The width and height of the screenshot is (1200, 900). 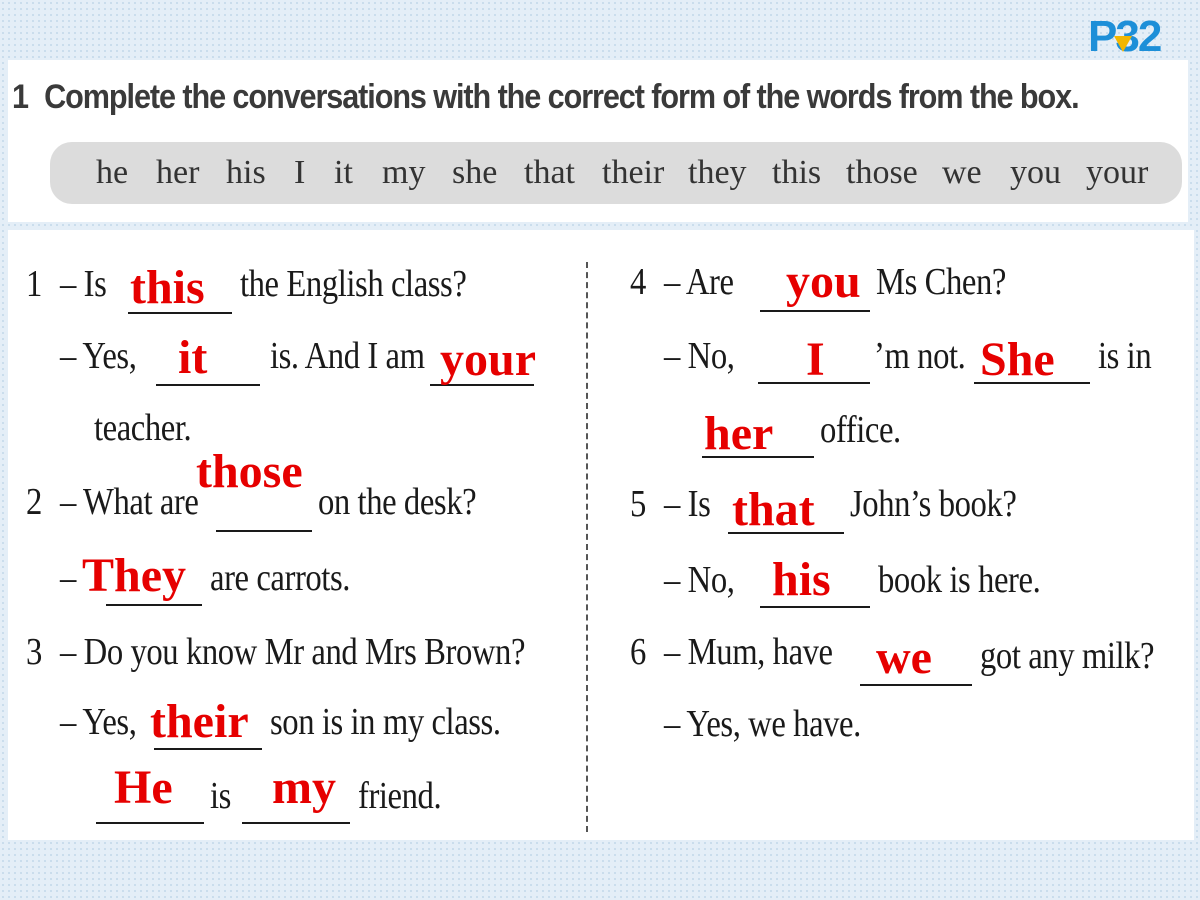 What do you see at coordinates (199, 721) in the screenshot?
I see `answer-6: their` at bounding box center [199, 721].